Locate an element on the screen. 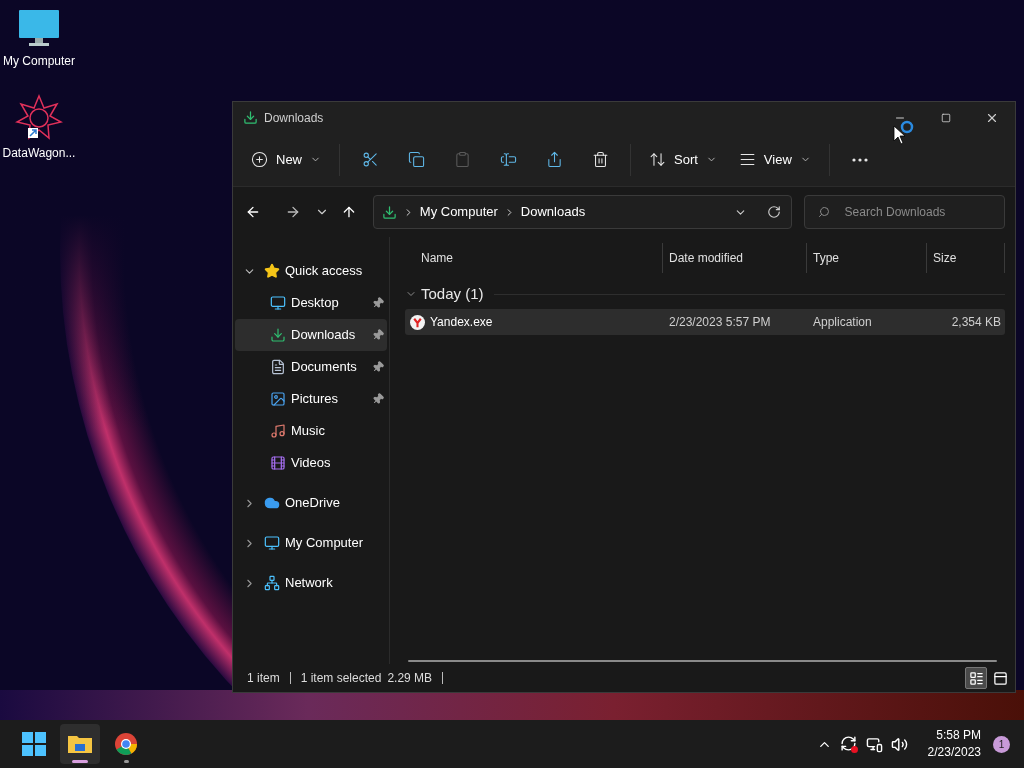  table-cell-text: 2/23/2023 5:57 PM is located at coordinates (720, 322).